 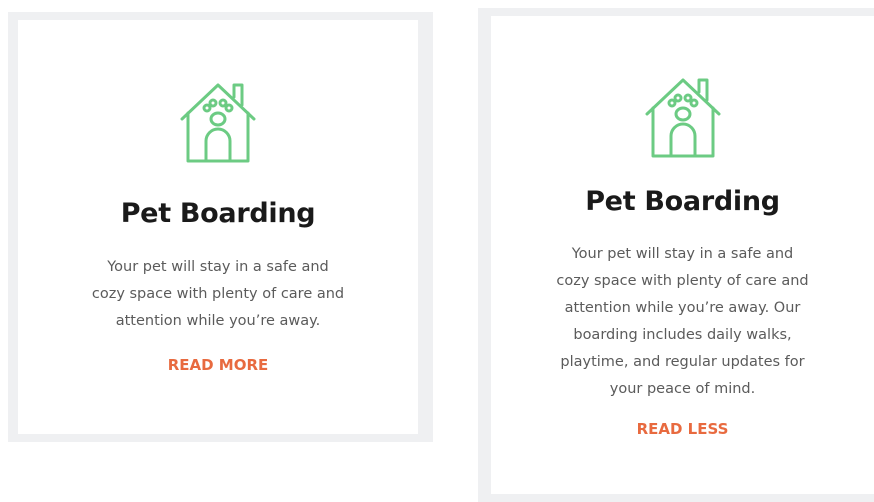 What do you see at coordinates (218, 321) in the screenshot?
I see `description-line: attention while you’re away.` at bounding box center [218, 321].